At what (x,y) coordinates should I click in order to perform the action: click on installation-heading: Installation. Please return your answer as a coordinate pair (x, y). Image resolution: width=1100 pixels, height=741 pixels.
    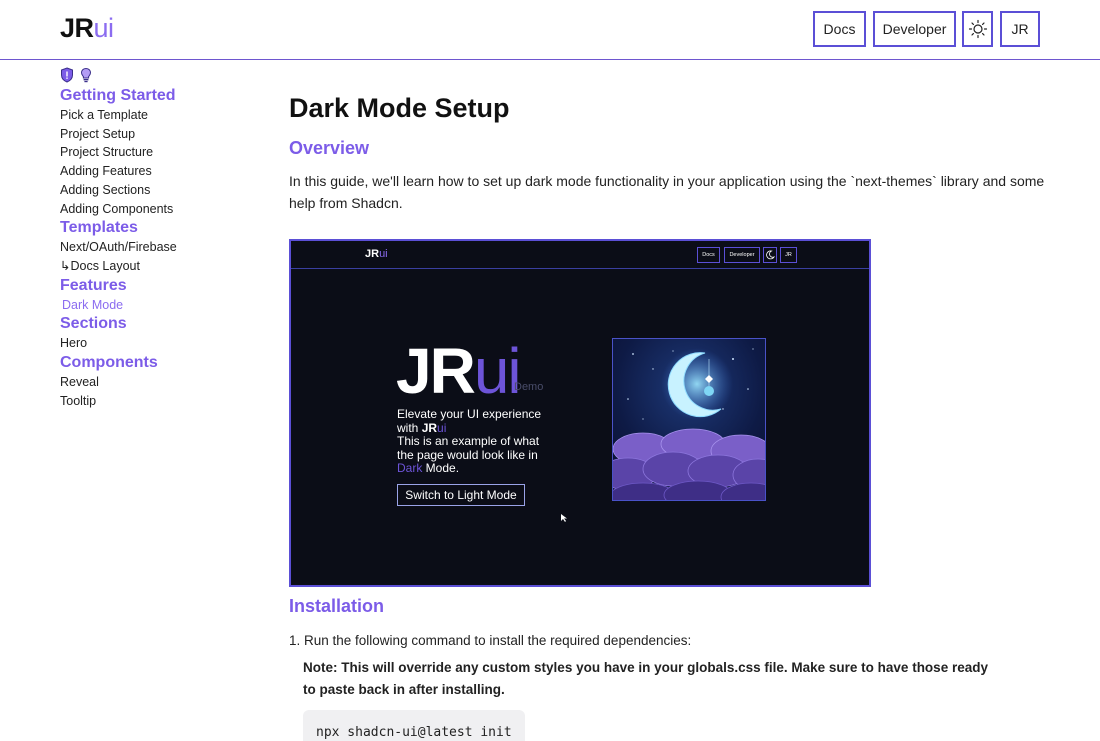
    Looking at the image, I should click on (337, 606).